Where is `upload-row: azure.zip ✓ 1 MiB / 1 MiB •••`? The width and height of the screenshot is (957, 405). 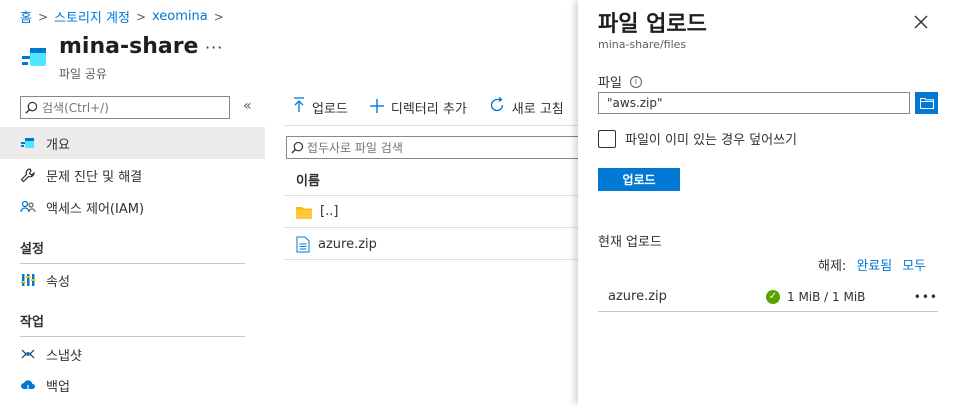 upload-row: azure.zip ✓ 1 MiB / 1 MiB ••• is located at coordinates (773, 296).